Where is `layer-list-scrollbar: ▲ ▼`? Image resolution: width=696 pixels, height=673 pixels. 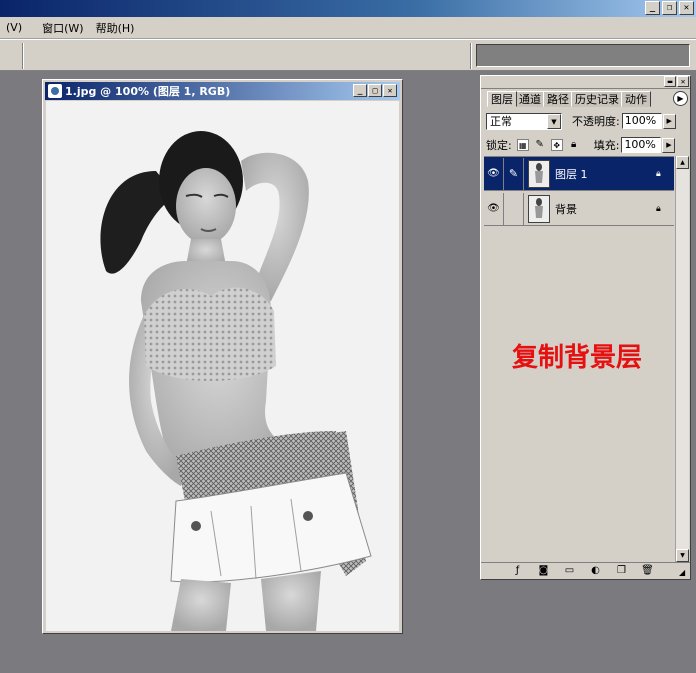
layer-list-scrollbar: ▲ ▼ is located at coordinates (682, 359).